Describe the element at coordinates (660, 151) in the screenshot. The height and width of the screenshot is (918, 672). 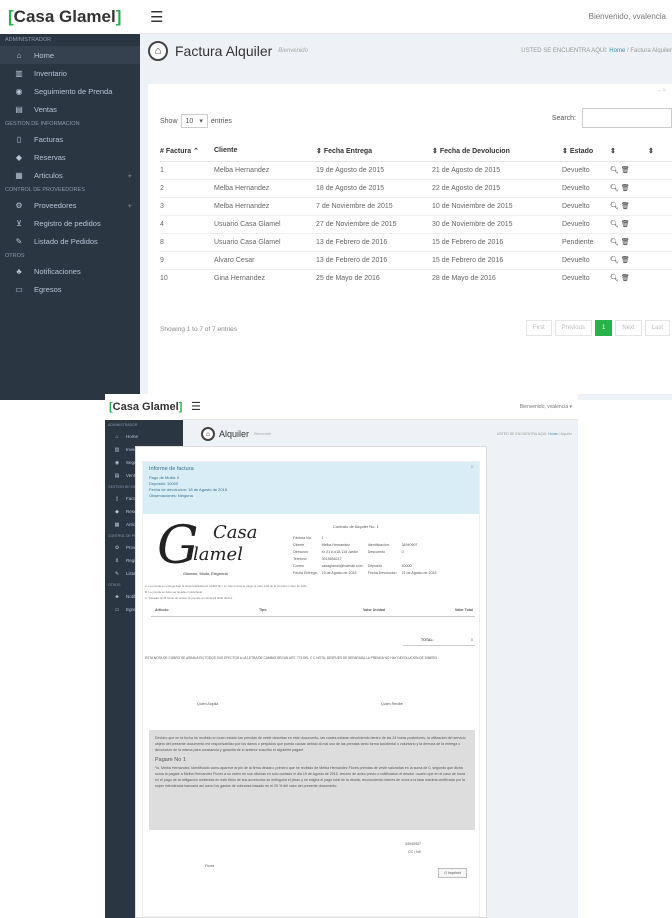
I see `col-extra: ⇕` at that location.